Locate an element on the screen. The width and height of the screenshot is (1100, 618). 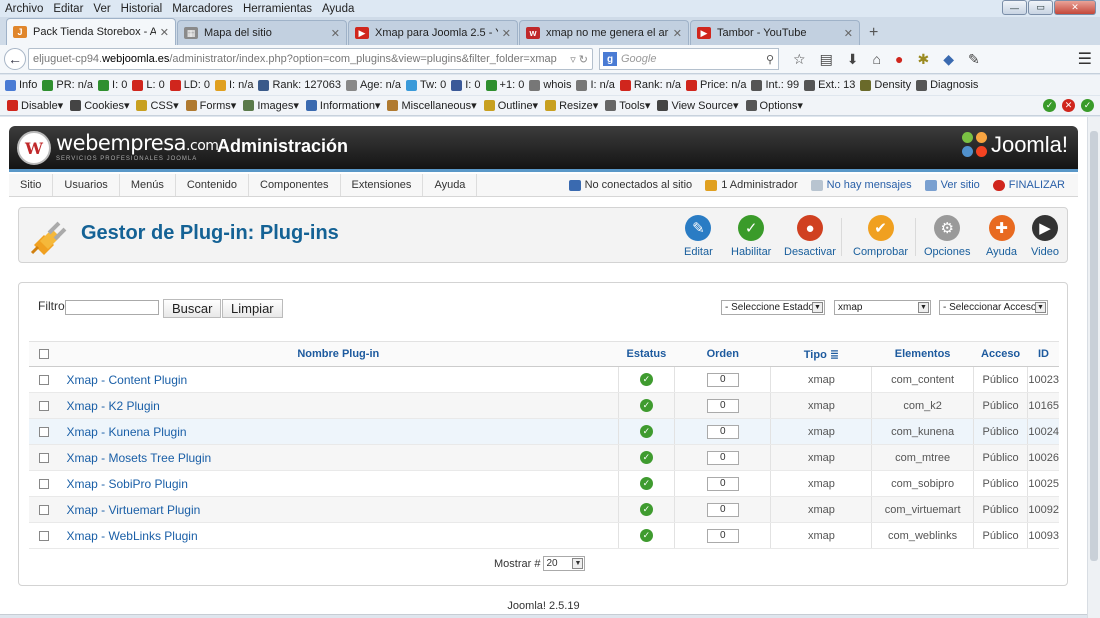
home-icon: ⌂ is located at coordinates (877, 59).